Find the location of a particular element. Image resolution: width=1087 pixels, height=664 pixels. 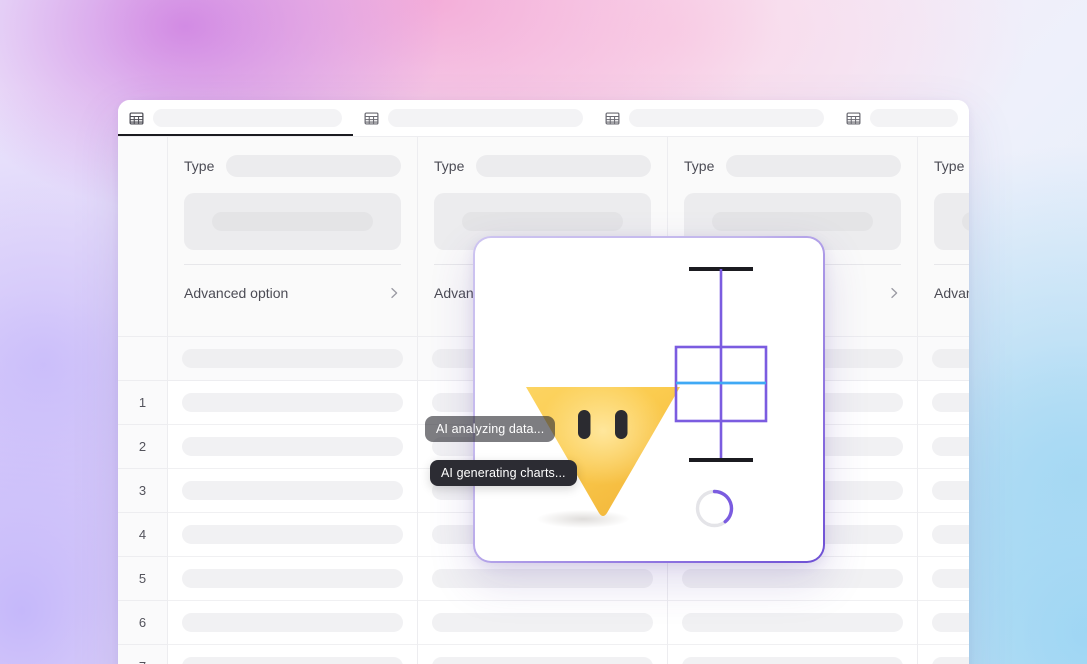

box-plot-icon is located at coordinates (721, 364).